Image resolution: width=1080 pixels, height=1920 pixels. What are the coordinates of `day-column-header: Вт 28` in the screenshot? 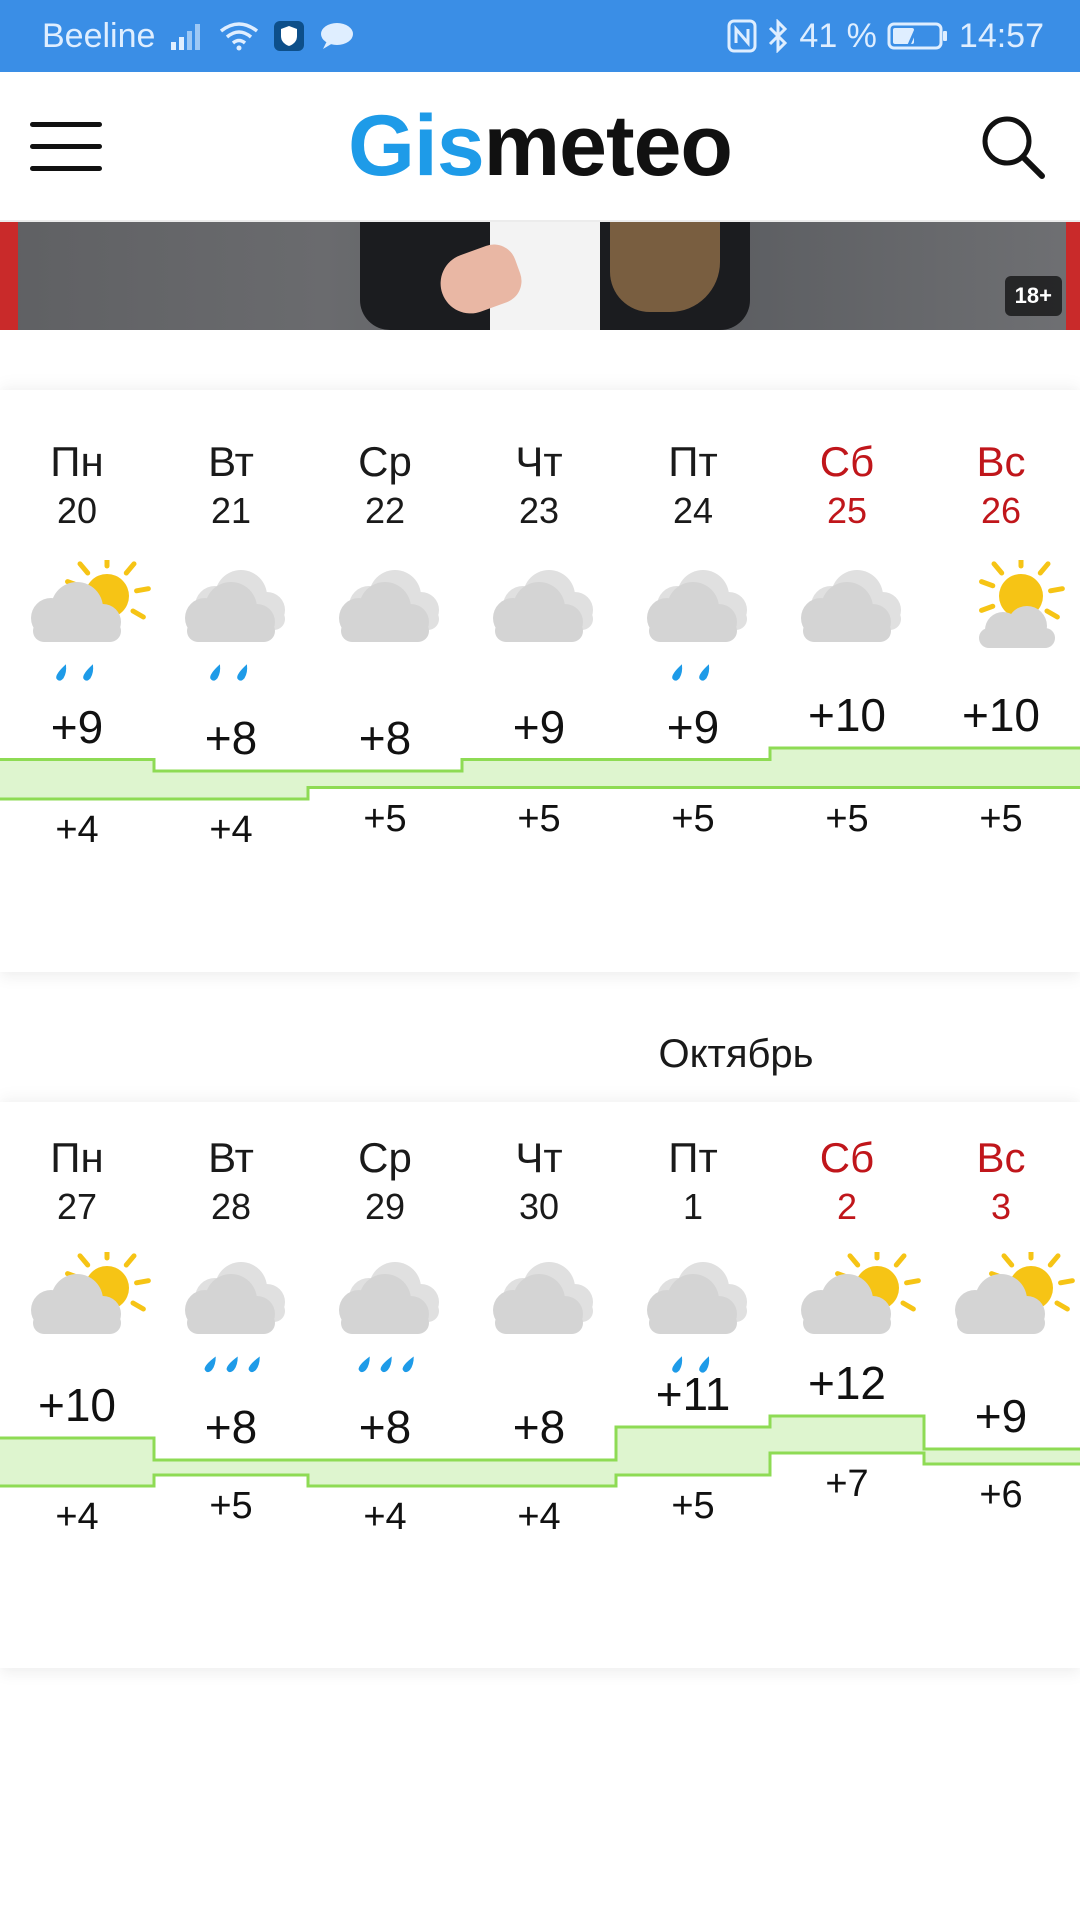 It's located at (231, 1181).